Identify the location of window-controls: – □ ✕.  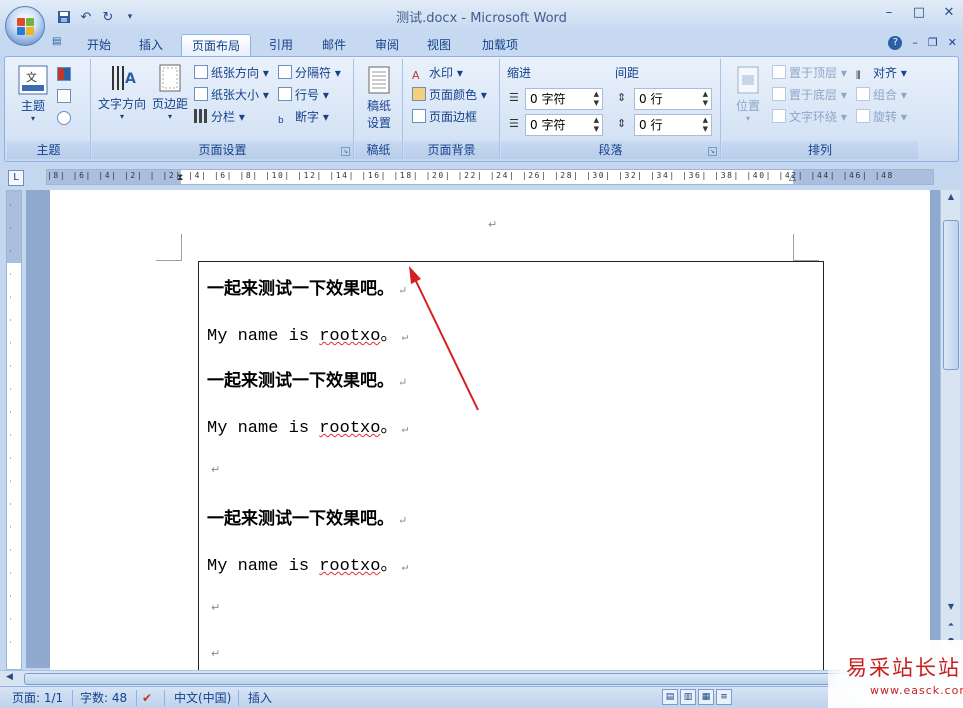
(919, 13).